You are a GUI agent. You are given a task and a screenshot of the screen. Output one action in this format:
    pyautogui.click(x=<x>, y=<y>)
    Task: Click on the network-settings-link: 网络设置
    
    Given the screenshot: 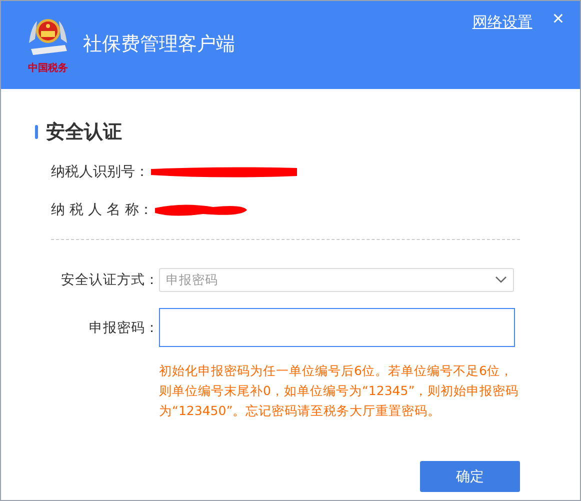 What is the action you would take?
    pyautogui.click(x=502, y=22)
    